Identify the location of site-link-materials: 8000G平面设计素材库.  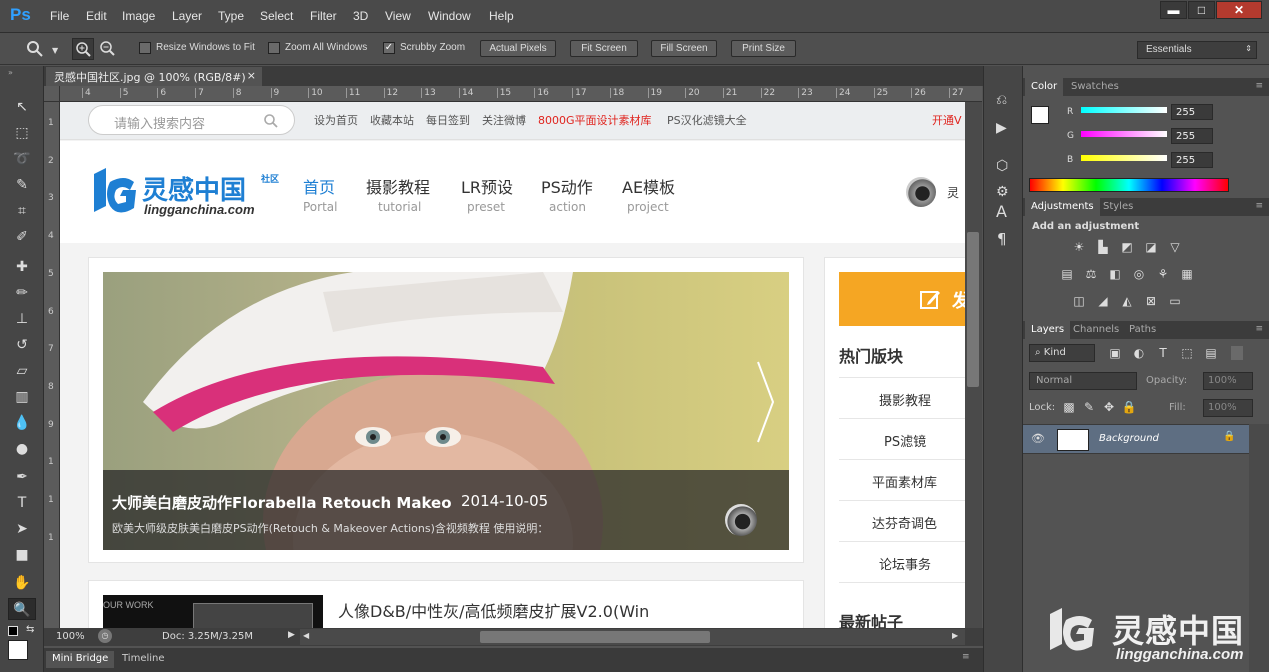
(595, 120).